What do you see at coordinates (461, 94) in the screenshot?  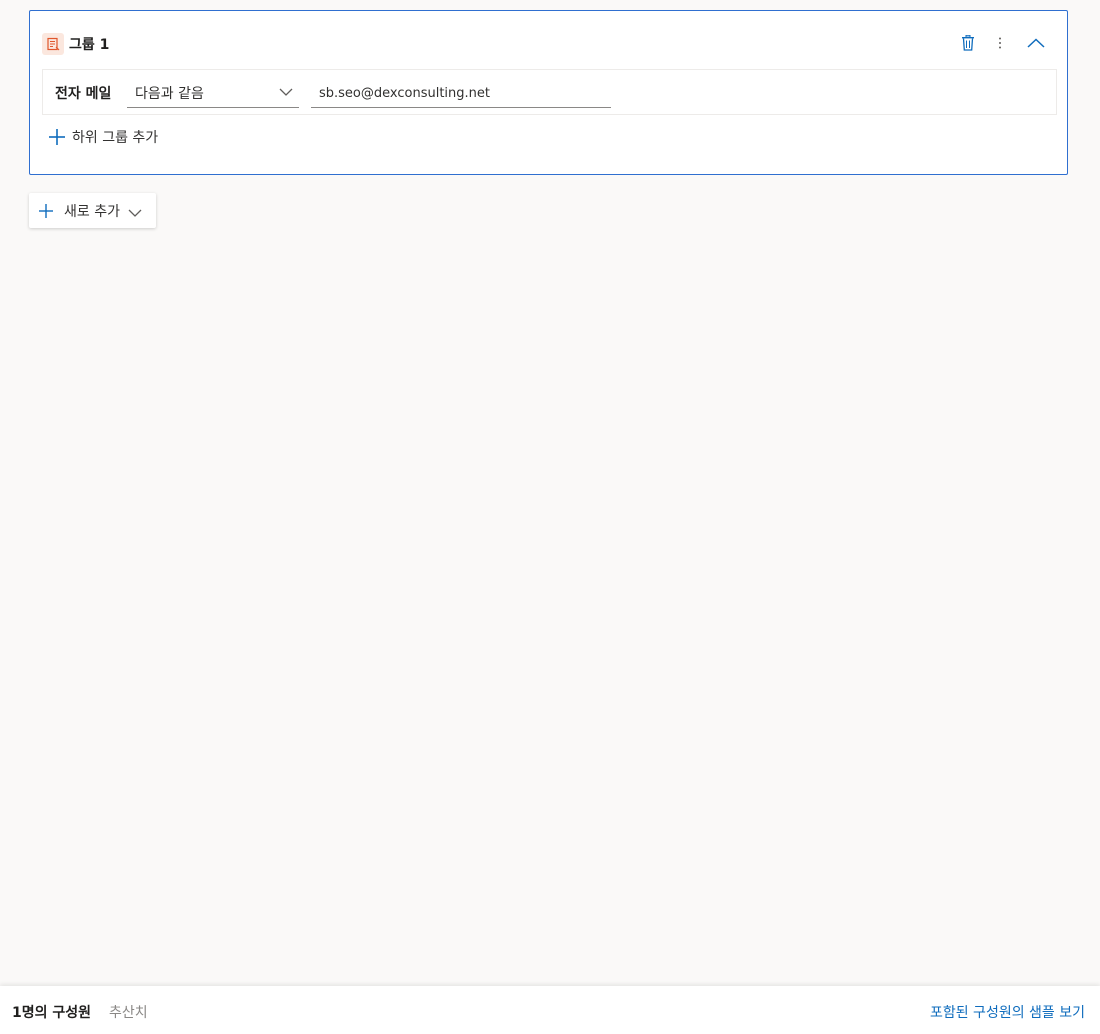 I see `email-value-input` at bounding box center [461, 94].